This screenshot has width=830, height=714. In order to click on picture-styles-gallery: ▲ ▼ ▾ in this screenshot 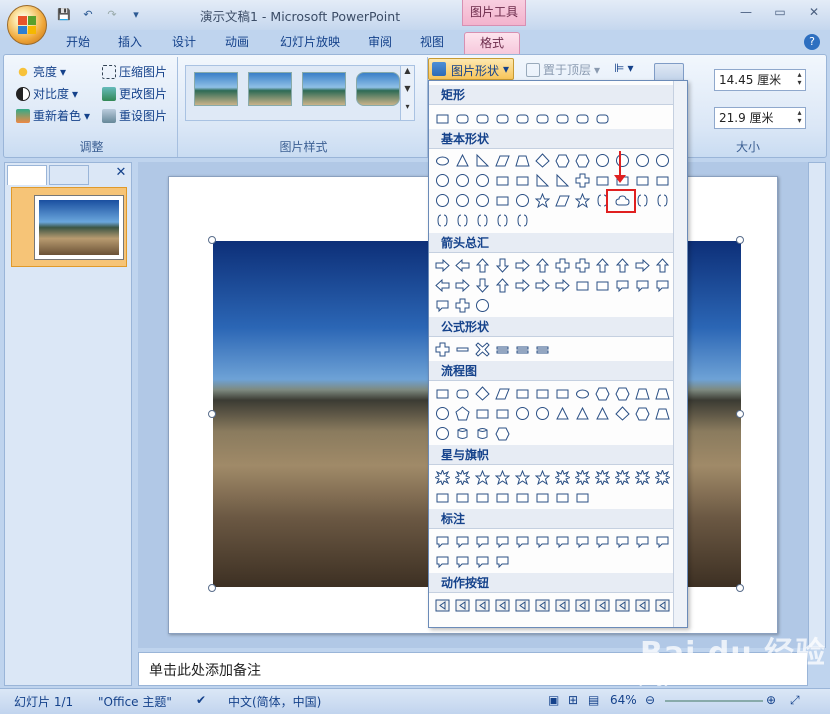, I will do `click(300, 93)`.